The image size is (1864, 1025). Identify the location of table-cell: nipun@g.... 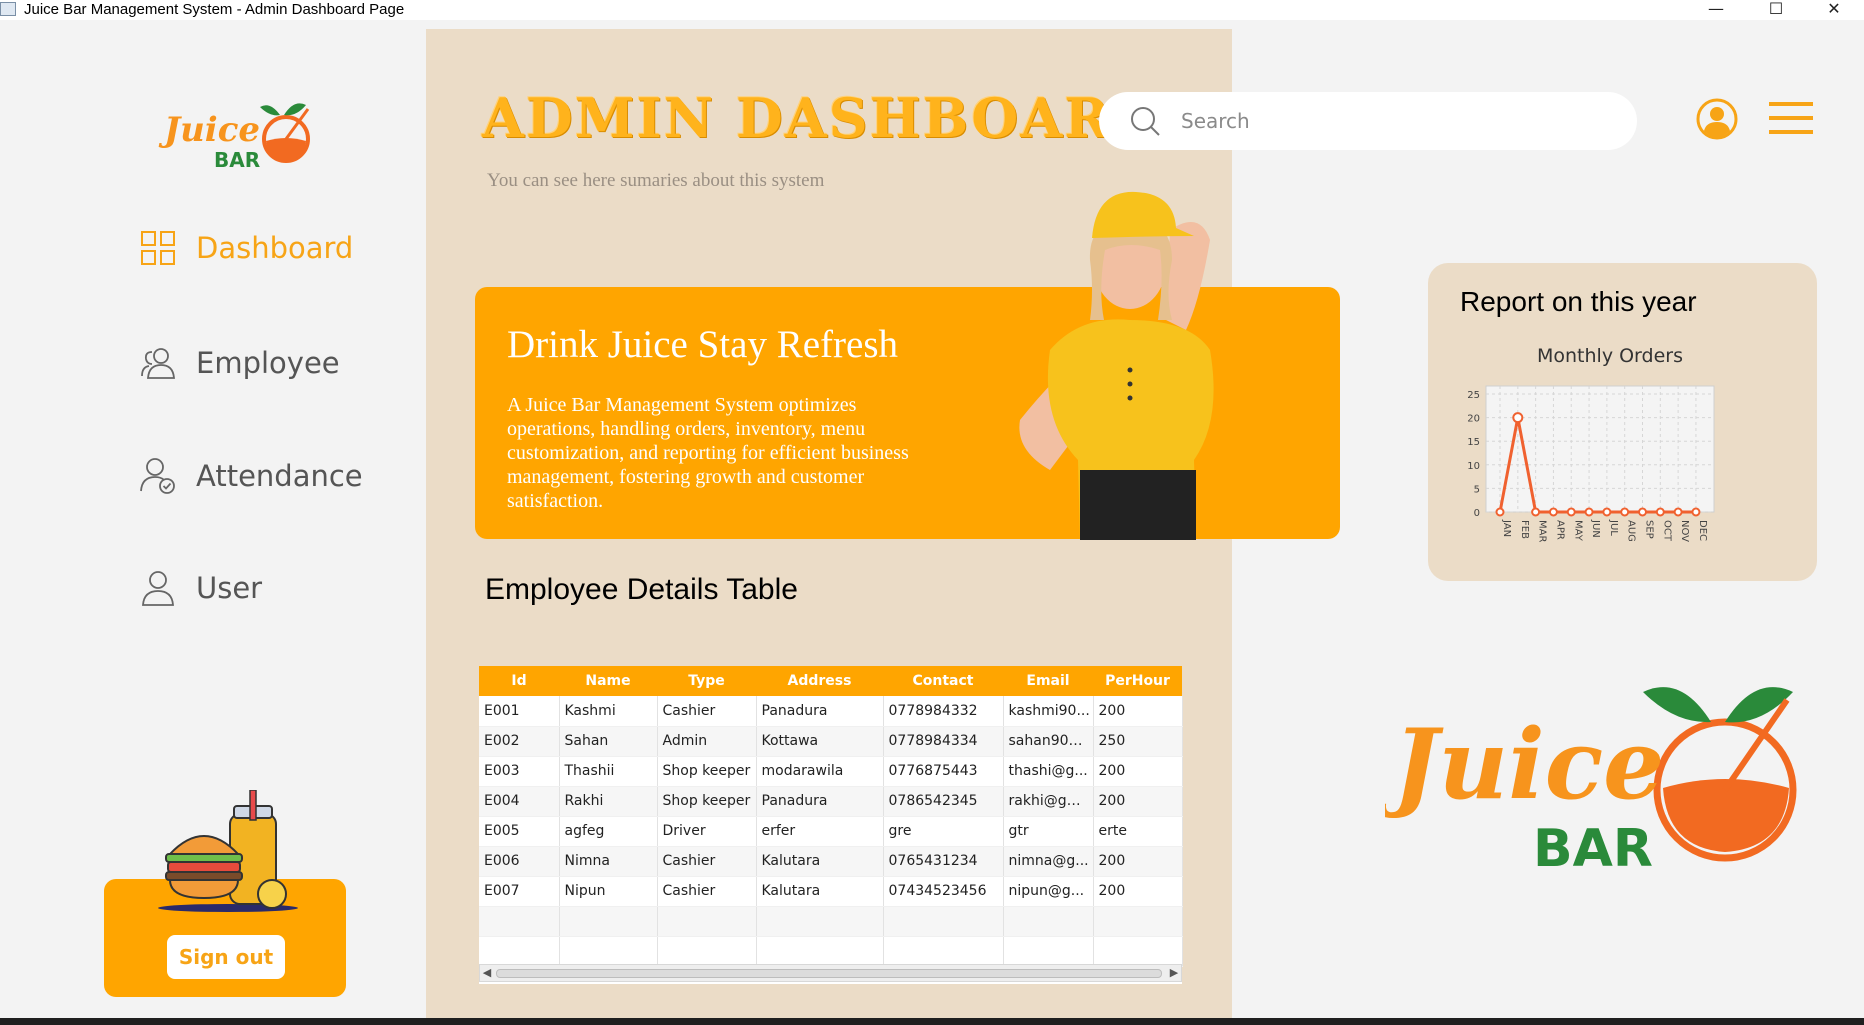
(1048, 891).